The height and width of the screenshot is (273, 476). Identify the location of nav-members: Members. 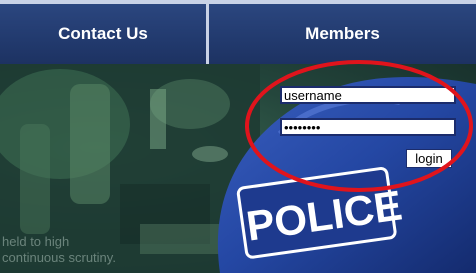
(342, 34).